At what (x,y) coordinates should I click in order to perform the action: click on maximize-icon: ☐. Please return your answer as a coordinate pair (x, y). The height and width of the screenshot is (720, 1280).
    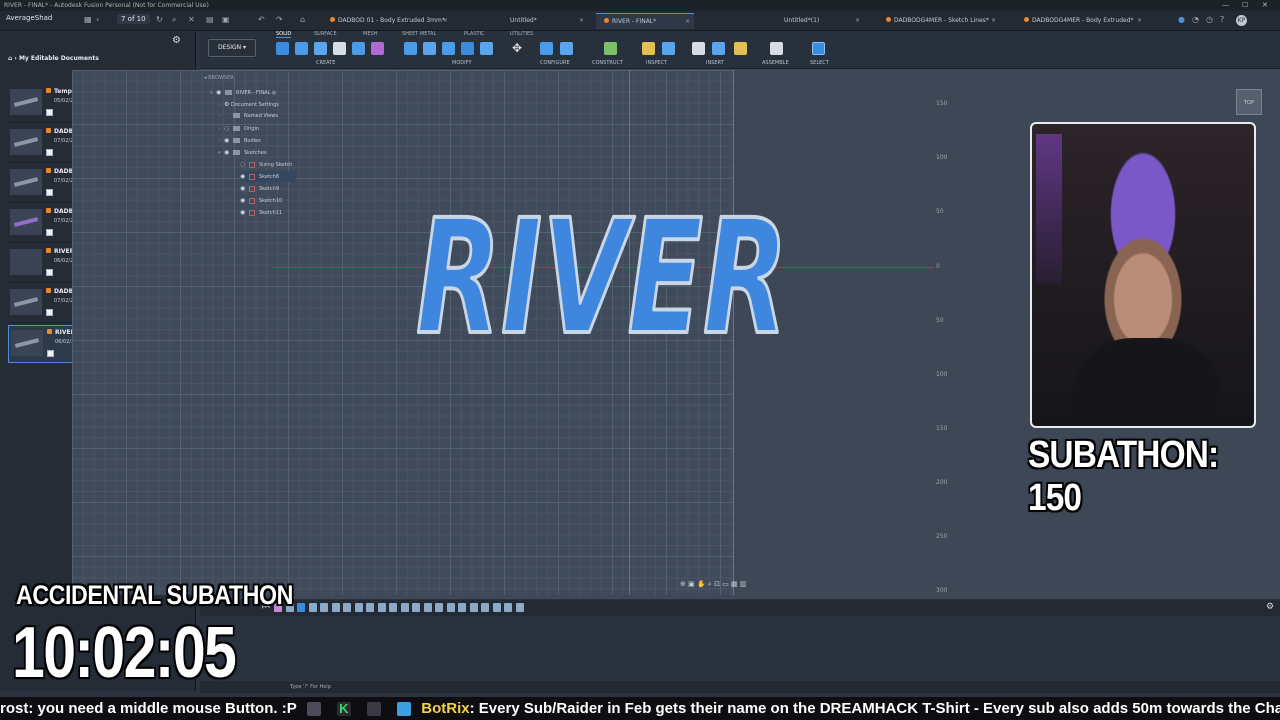
    Looking at the image, I should click on (1245, 5).